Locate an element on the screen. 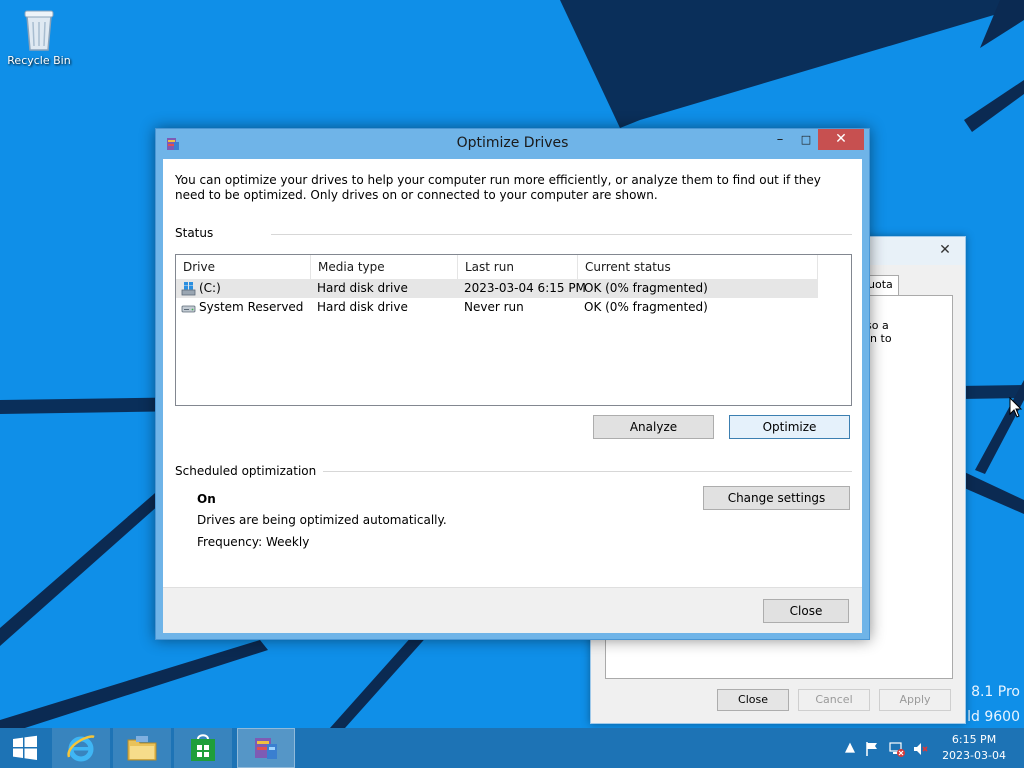 This screenshot has width=1024, height=768. column-header-media-type: Media type is located at coordinates (384, 267).